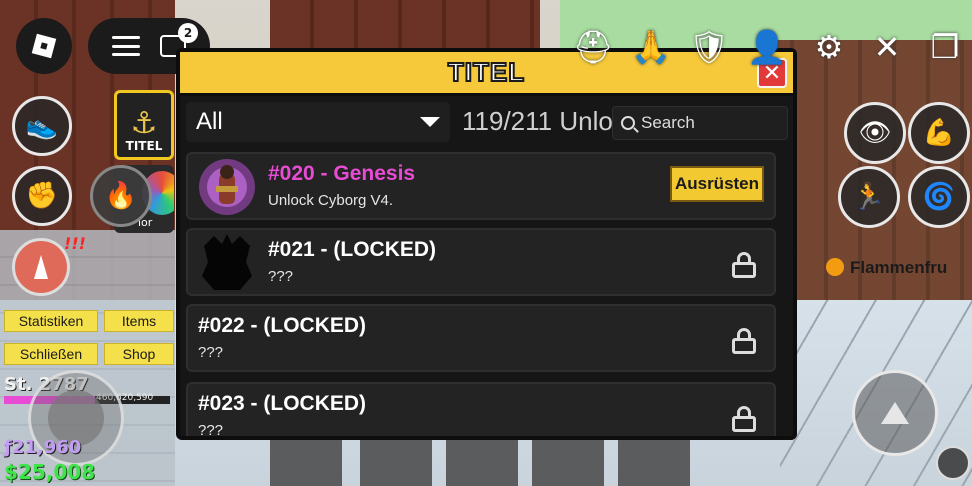 The width and height of the screenshot is (972, 486). Describe the element at coordinates (318, 122) in the screenshot. I see `filter-dropdown: All` at that location.